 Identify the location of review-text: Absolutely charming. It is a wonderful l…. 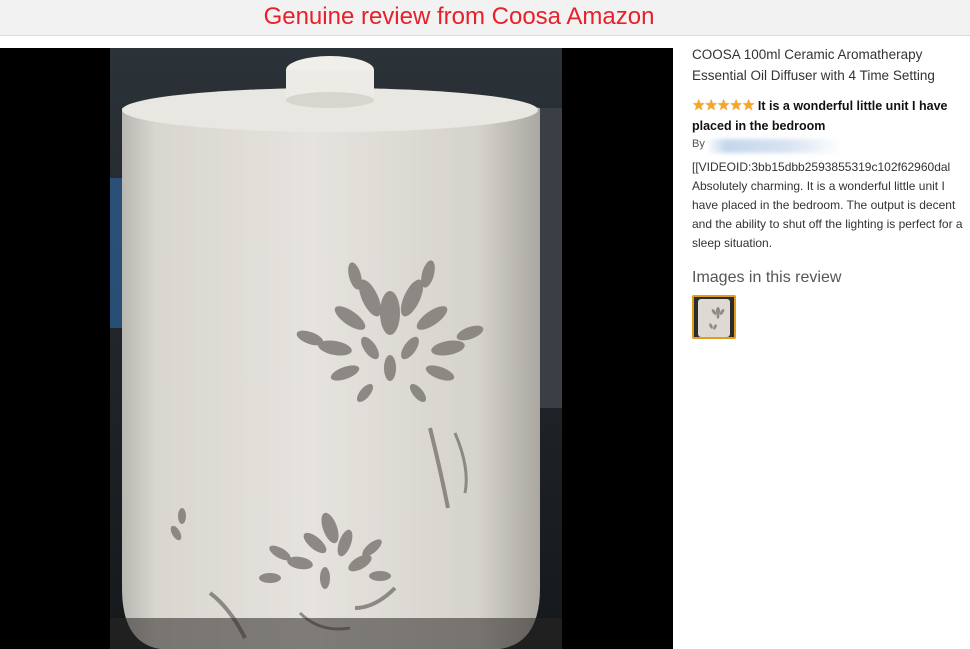
(827, 214).